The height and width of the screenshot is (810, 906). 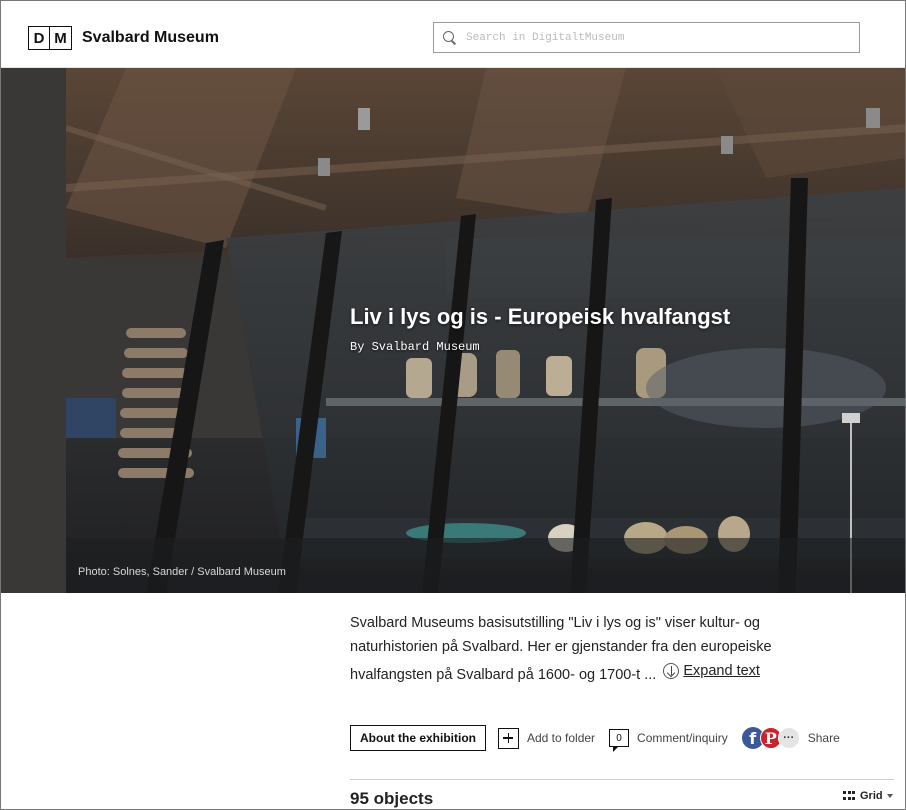 I want to click on arrow-down-circle-icon, so click(x=671, y=671).